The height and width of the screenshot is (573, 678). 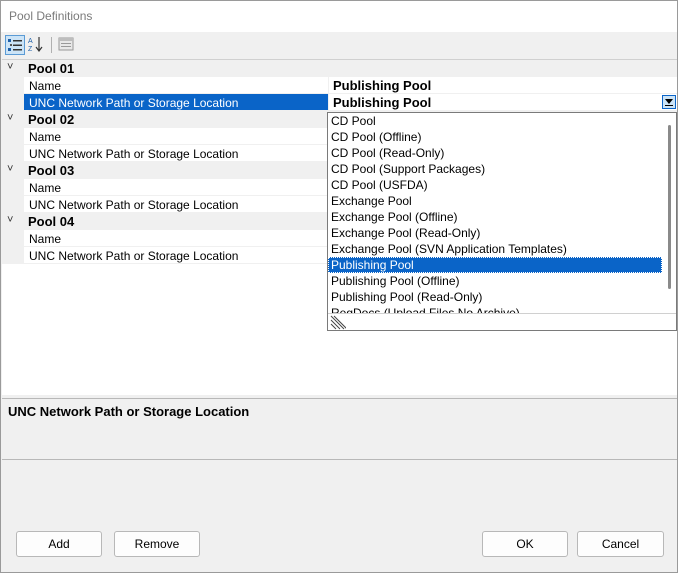 What do you see at coordinates (669, 207) in the screenshot?
I see `scroll-thumb` at bounding box center [669, 207].